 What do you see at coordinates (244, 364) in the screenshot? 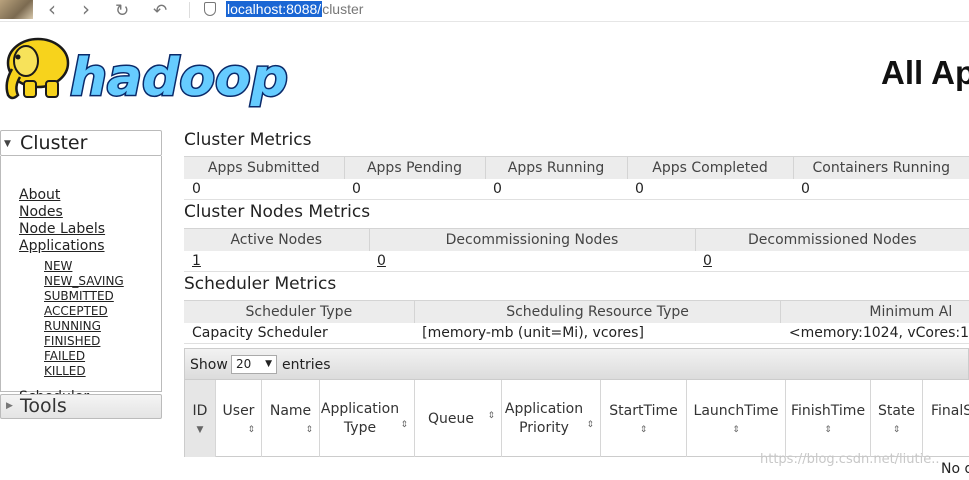
I see `entries-select-value: 20` at bounding box center [244, 364].